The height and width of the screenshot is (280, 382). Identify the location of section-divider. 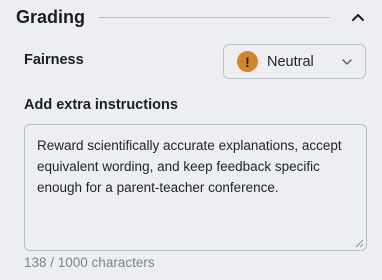
(214, 17).